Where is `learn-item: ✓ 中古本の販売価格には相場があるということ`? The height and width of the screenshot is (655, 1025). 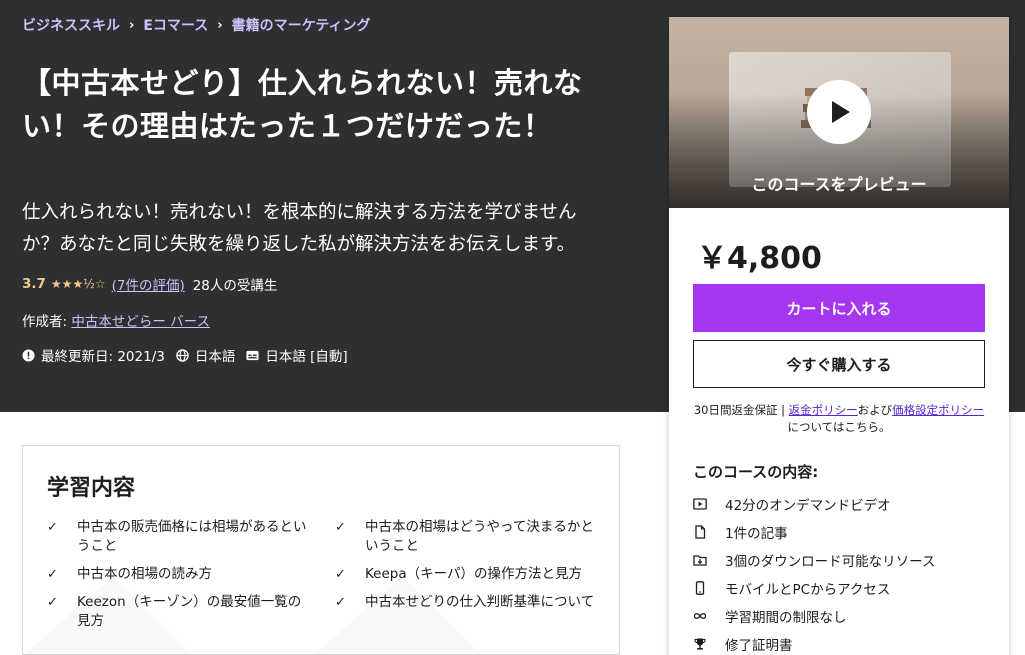
learn-item: ✓ 中古本の販売価格には相場があるということ is located at coordinates (177, 536).